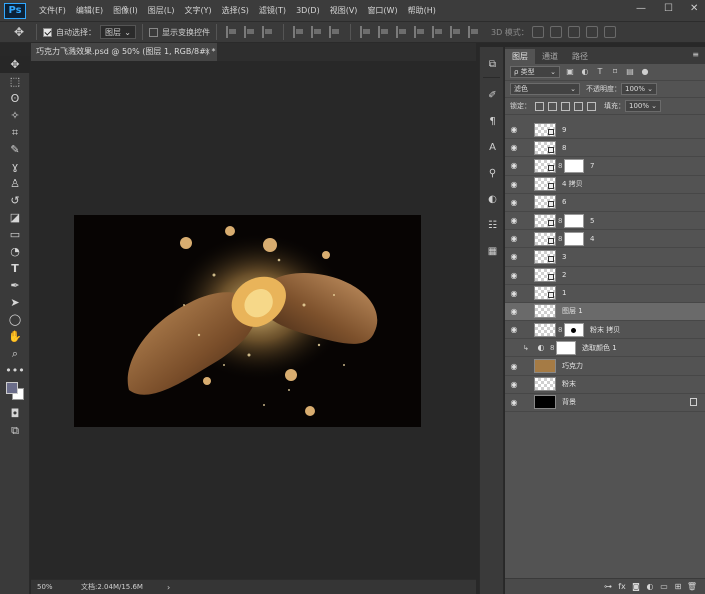  Describe the element at coordinates (605, 166) in the screenshot. I see `layer-row: ◉ 8 7` at that location.